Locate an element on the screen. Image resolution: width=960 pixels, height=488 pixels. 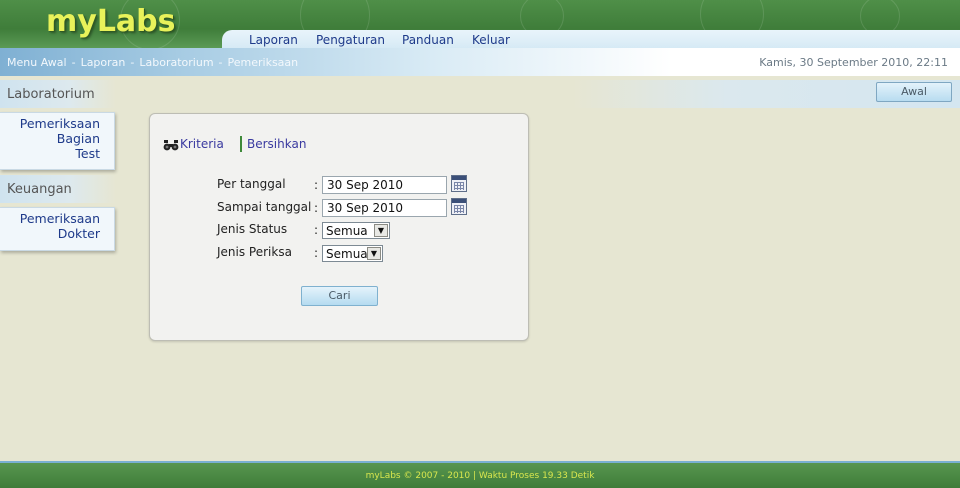
breadcrumb-menu-awal: Menu Awal is located at coordinates (37, 62).